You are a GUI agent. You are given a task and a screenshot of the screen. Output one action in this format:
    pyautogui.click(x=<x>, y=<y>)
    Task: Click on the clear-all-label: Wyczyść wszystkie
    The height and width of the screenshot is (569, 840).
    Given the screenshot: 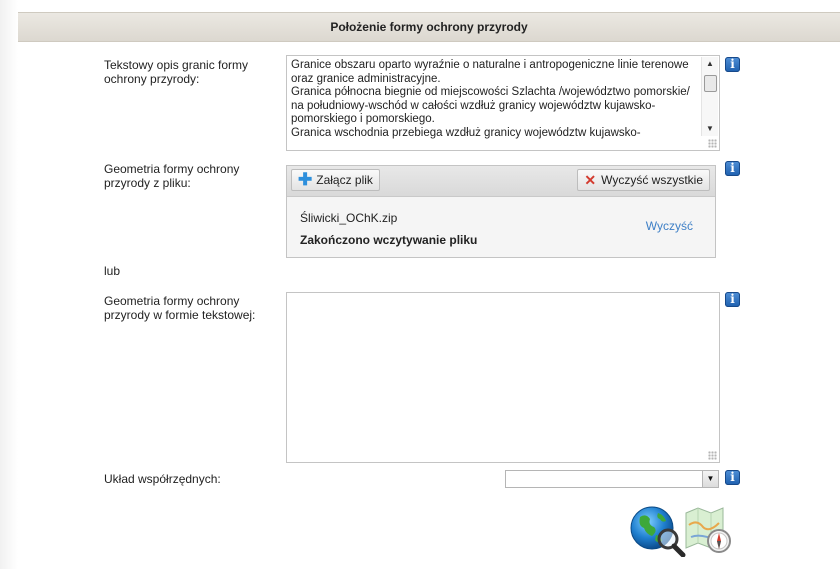 What is the action you would take?
    pyautogui.click(x=652, y=180)
    